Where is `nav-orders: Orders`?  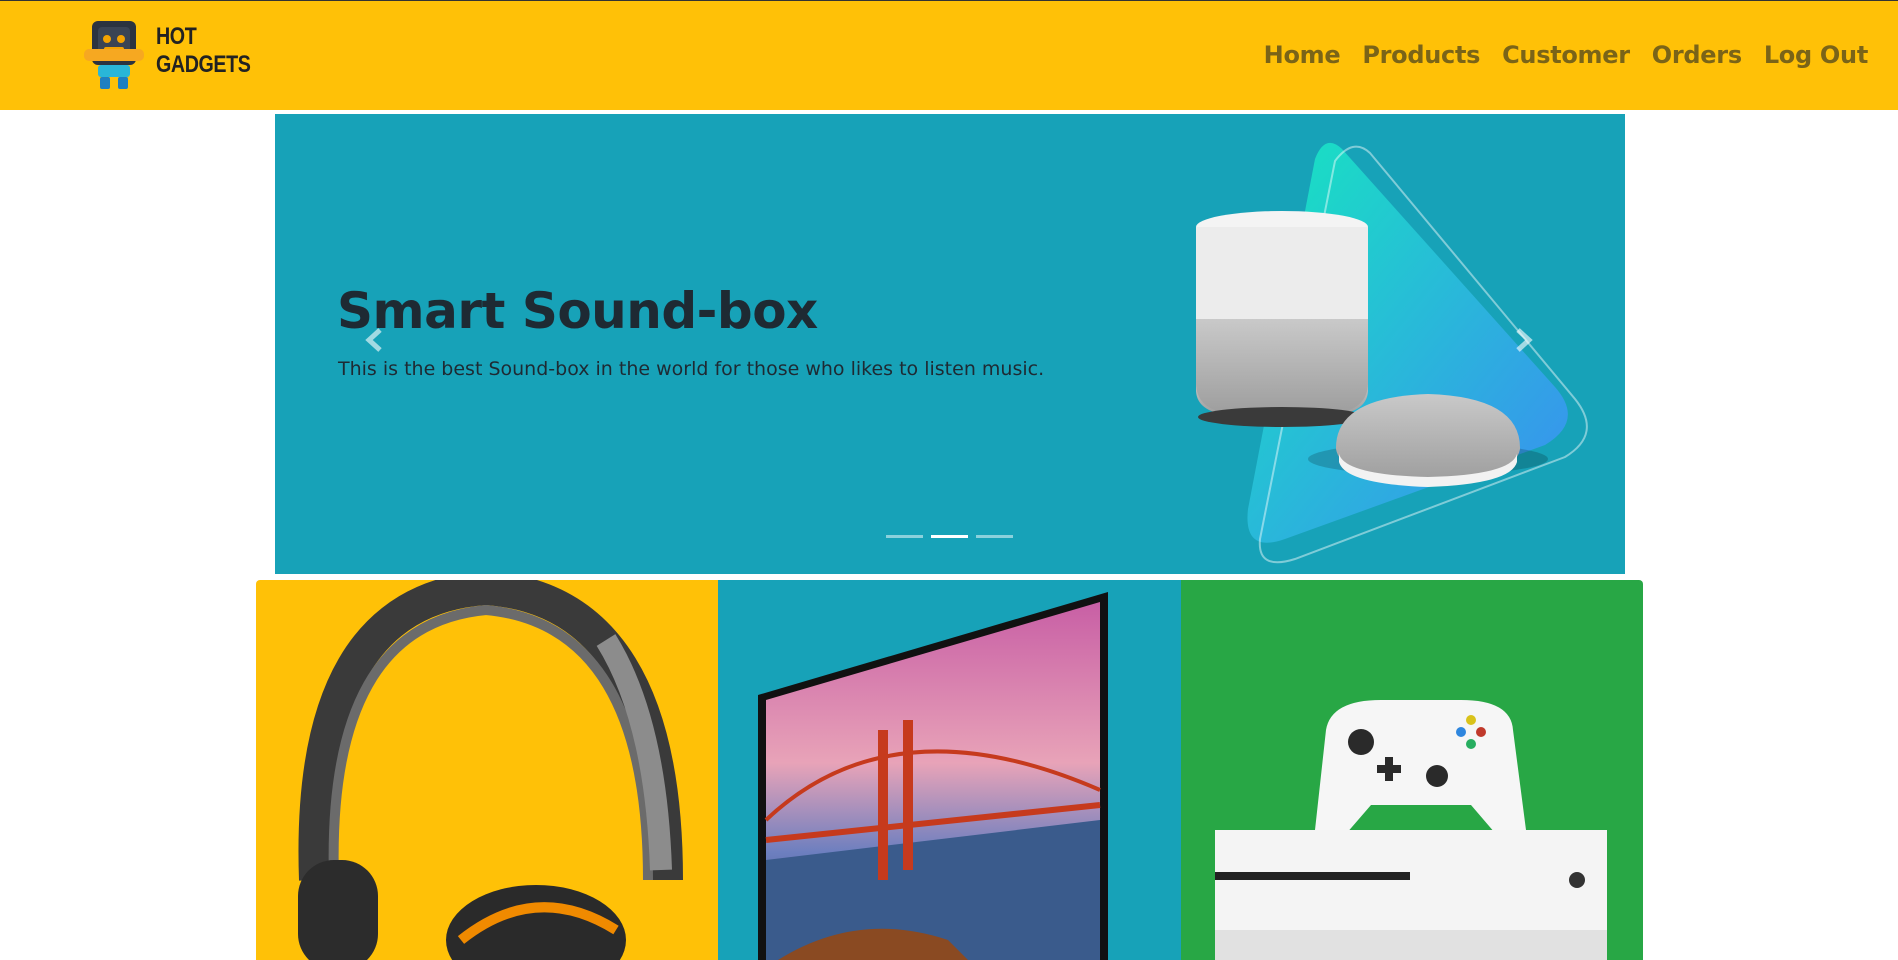 nav-orders: Orders is located at coordinates (1697, 55).